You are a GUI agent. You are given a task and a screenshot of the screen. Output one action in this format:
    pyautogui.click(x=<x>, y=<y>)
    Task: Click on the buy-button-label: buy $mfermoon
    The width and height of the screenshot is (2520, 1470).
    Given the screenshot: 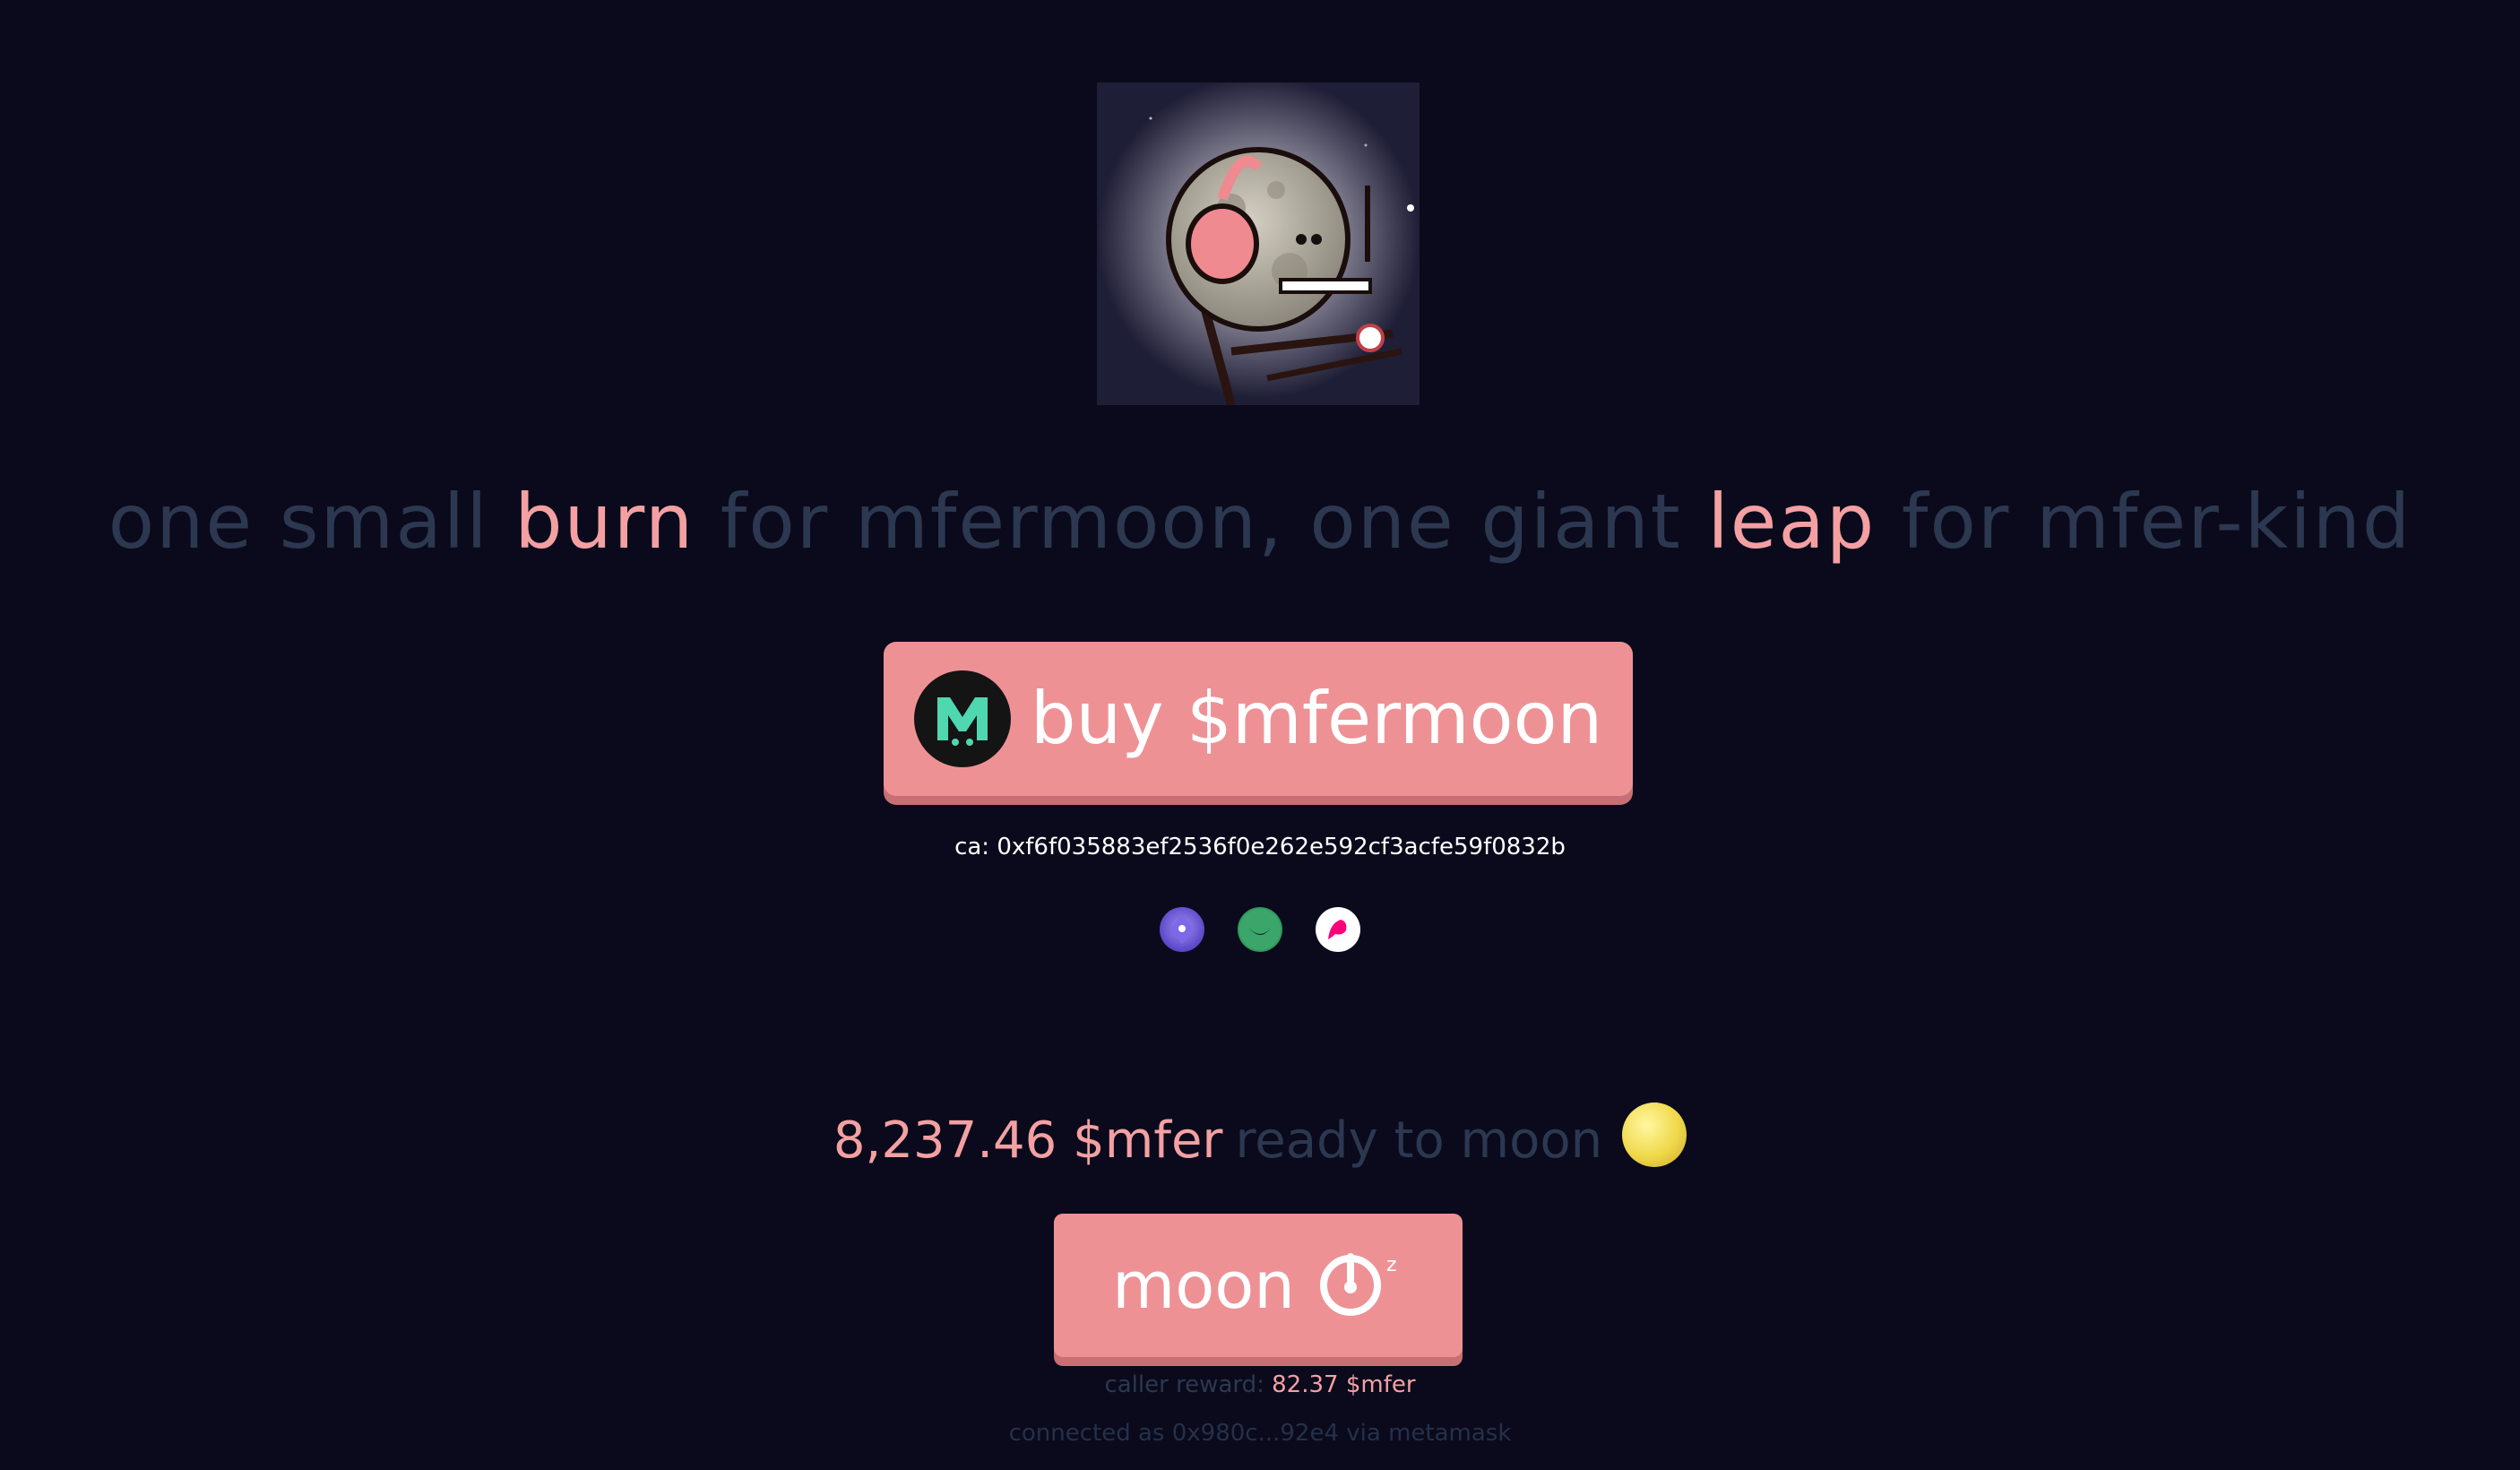 What is the action you would take?
    pyautogui.click(x=1316, y=718)
    